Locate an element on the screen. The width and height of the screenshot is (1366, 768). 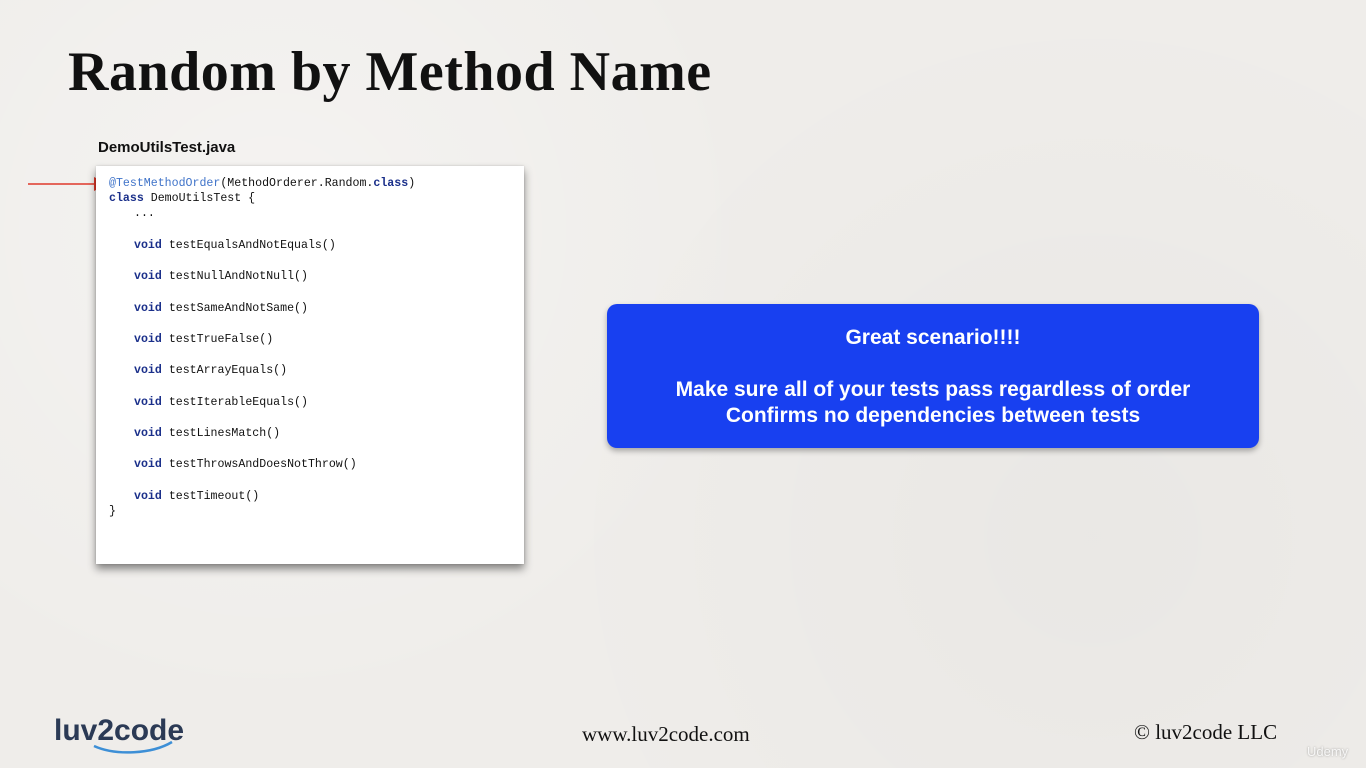
method-name: testEqualsAndNotEquals() is located at coordinates (252, 245).